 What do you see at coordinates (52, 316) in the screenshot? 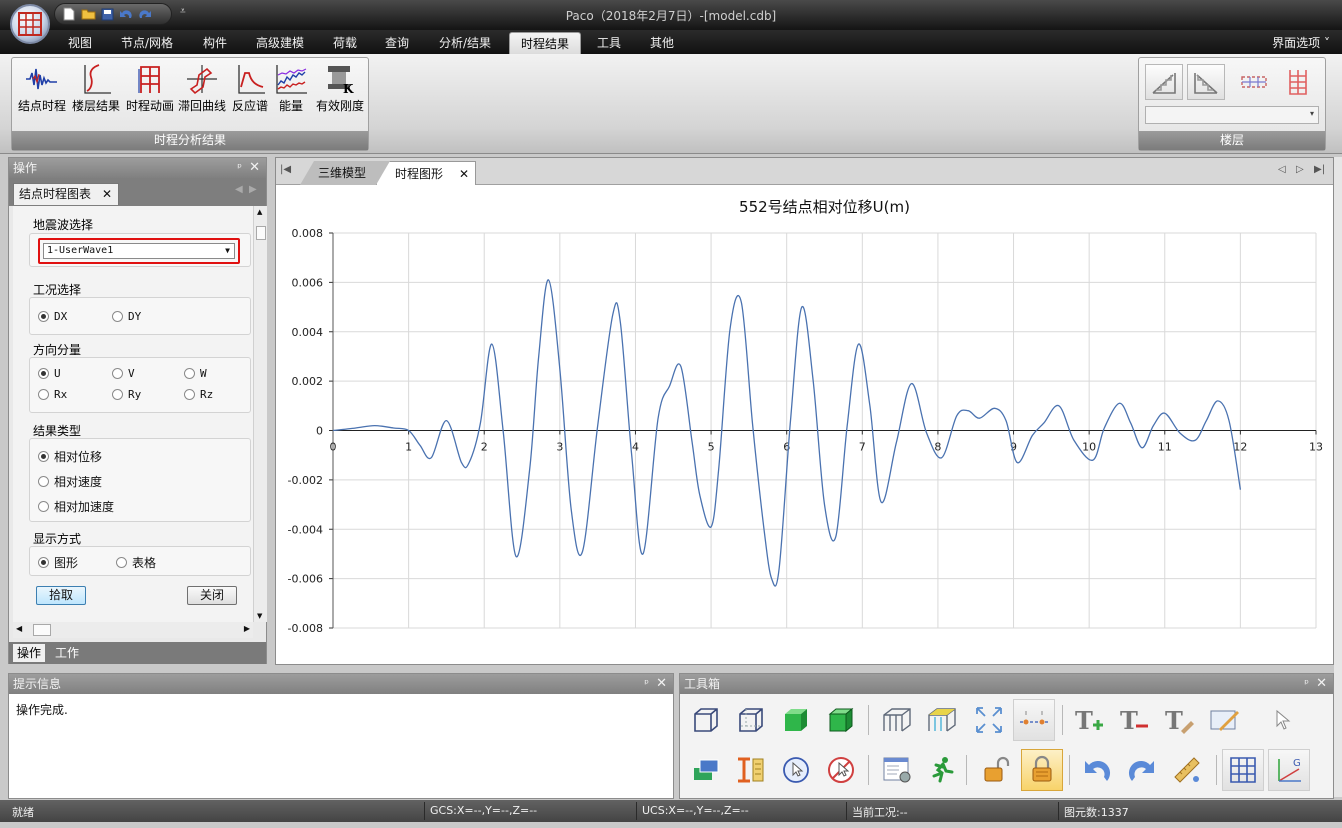
I see `case-radio-dx: DX` at bounding box center [52, 316].